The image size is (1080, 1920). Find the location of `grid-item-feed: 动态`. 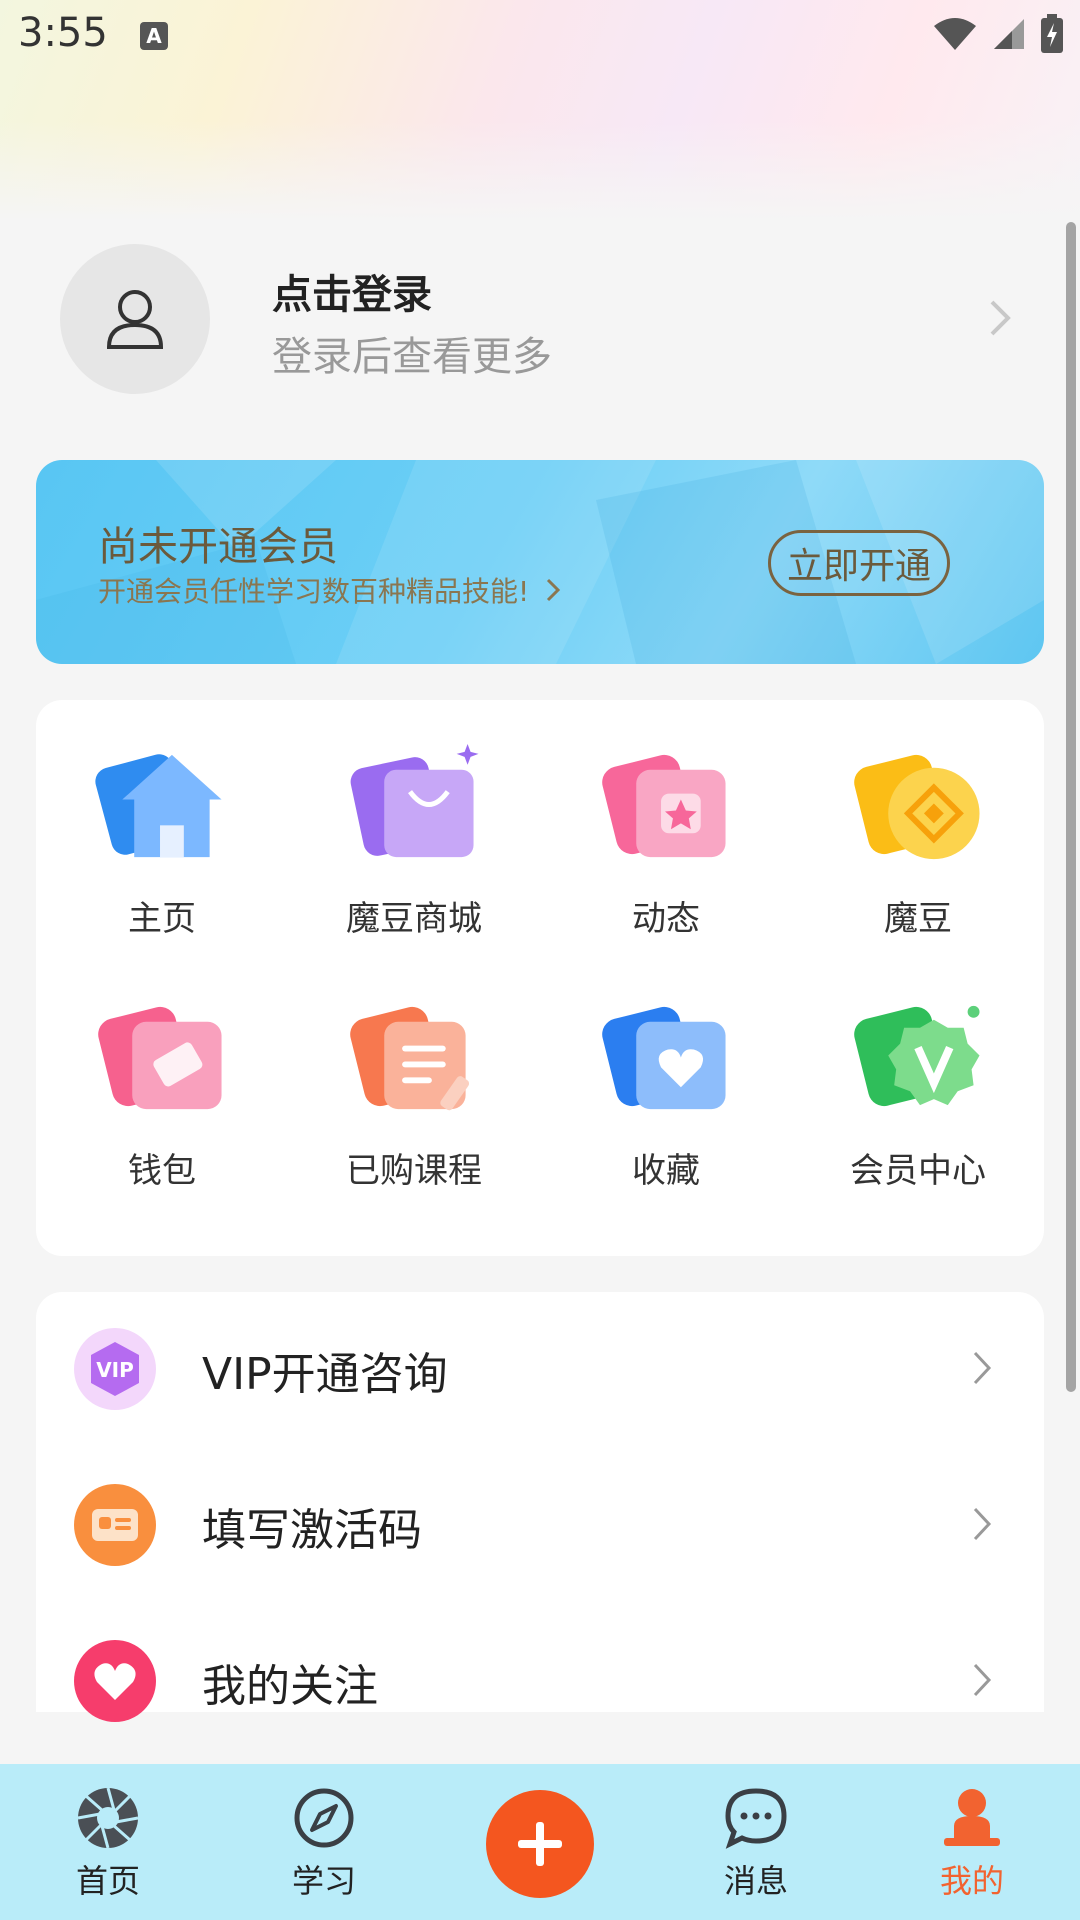

grid-item-feed: 动态 is located at coordinates (666, 840).